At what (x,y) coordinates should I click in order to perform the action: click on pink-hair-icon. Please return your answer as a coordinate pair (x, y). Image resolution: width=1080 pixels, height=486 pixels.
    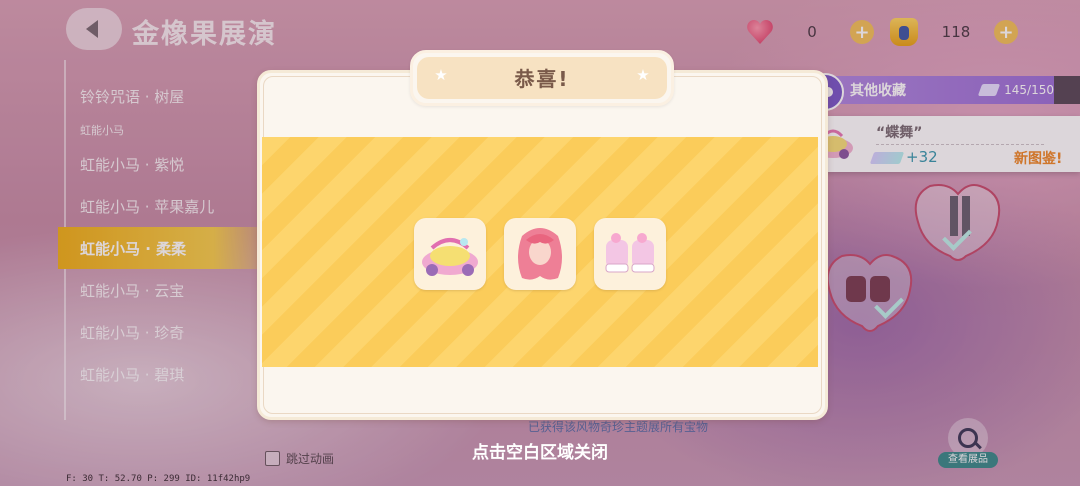
    Looking at the image, I should click on (540, 254).